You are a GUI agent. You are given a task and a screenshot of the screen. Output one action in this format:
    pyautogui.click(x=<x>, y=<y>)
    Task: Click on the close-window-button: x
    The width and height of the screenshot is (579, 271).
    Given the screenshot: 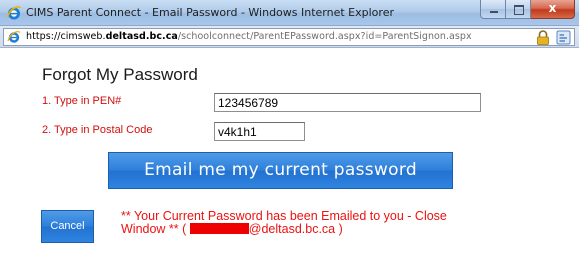 What is the action you would take?
    pyautogui.click(x=553, y=9)
    